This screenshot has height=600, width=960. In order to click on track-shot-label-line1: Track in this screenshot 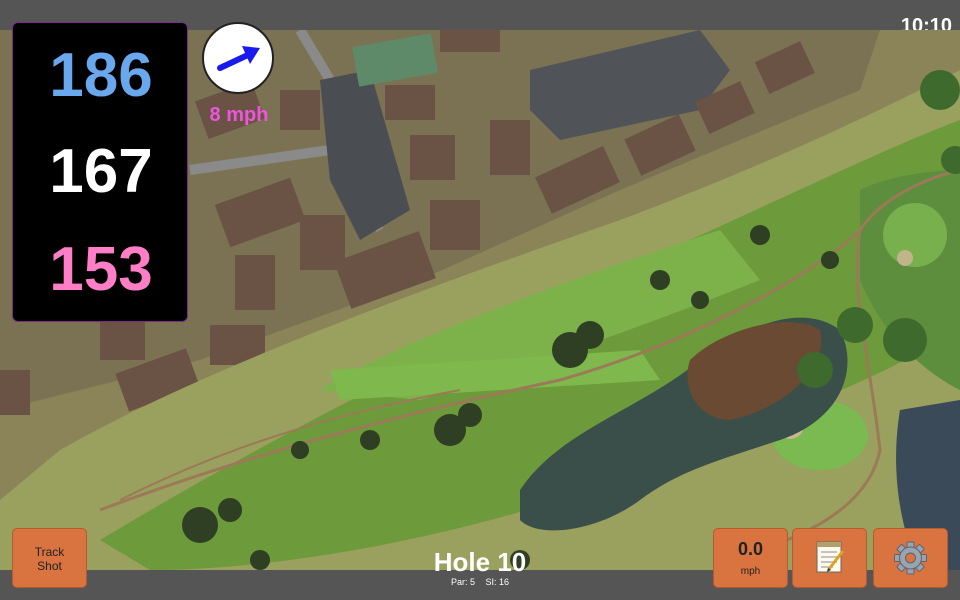, I will do `click(49, 552)`.